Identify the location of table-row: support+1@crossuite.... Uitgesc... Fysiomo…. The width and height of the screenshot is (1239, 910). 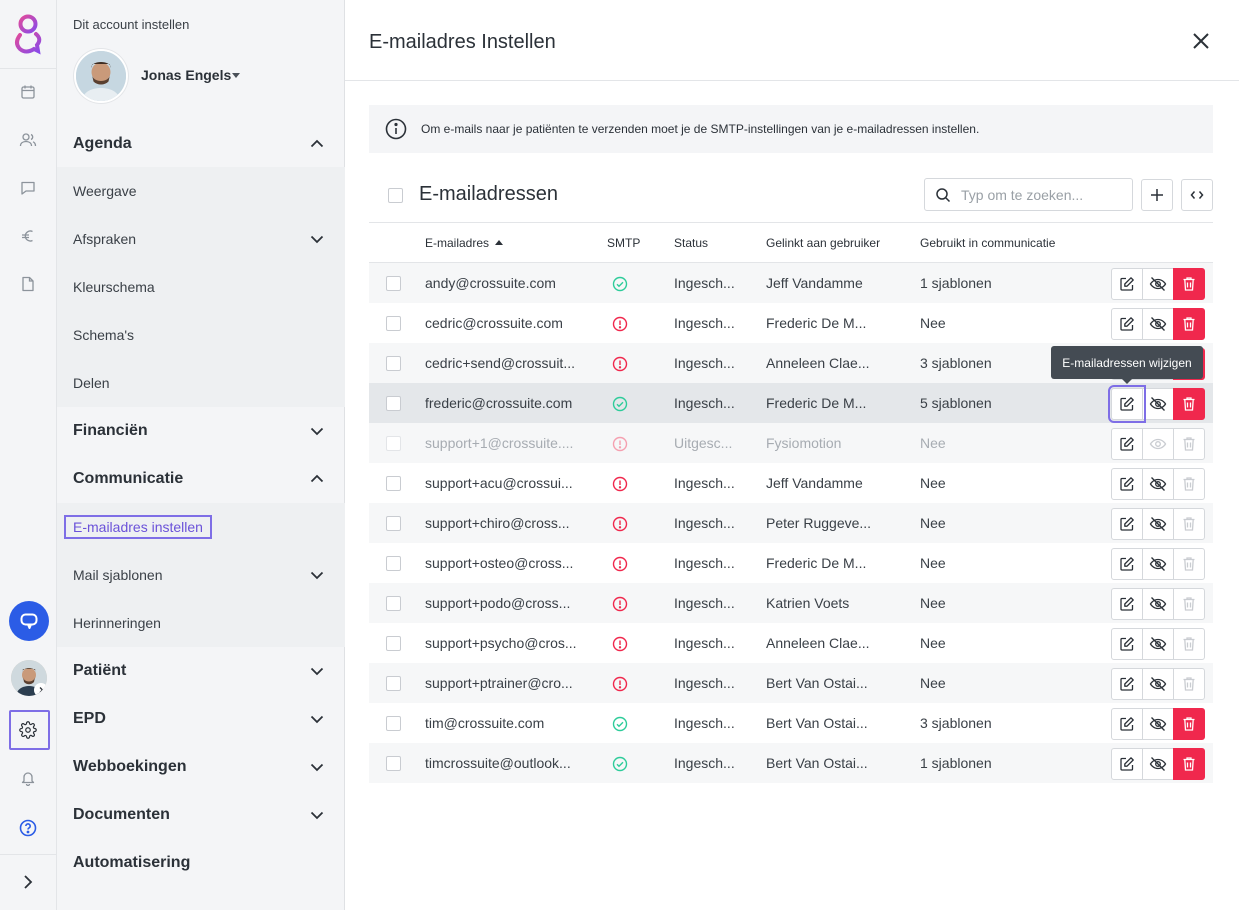
(791, 443).